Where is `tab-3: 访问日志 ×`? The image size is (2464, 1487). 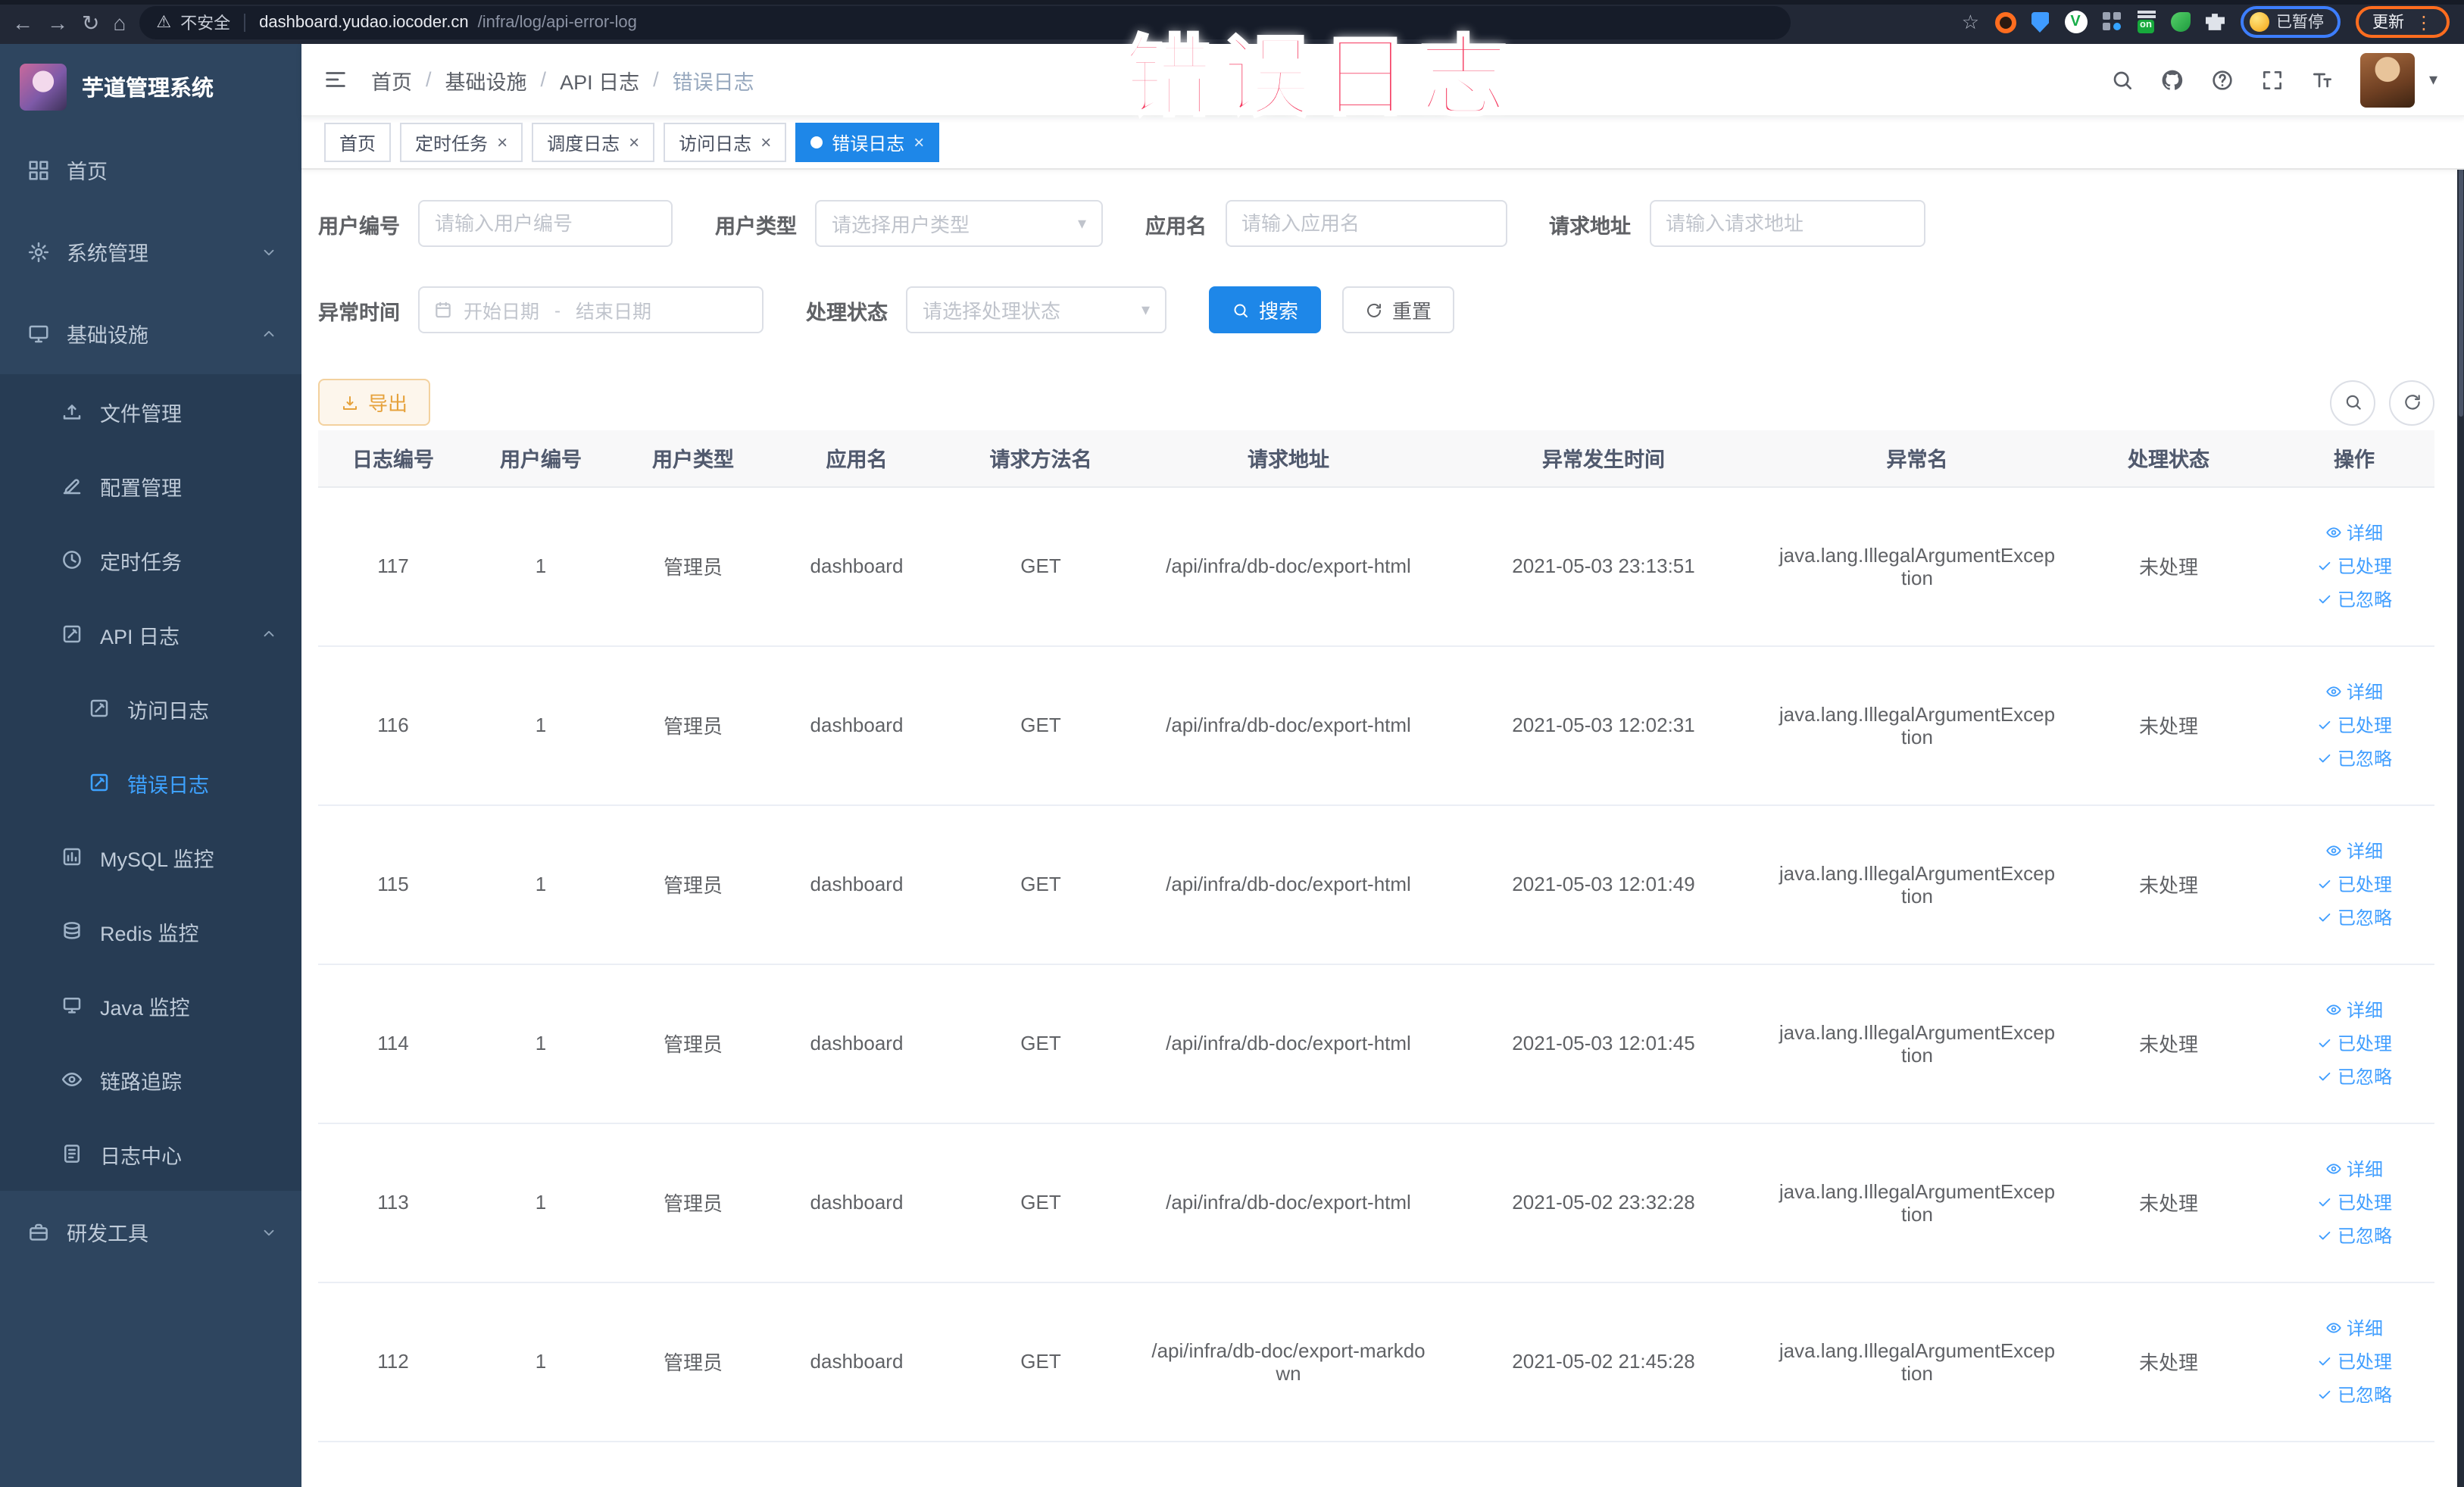 tab-3: 访问日志 × is located at coordinates (725, 142).